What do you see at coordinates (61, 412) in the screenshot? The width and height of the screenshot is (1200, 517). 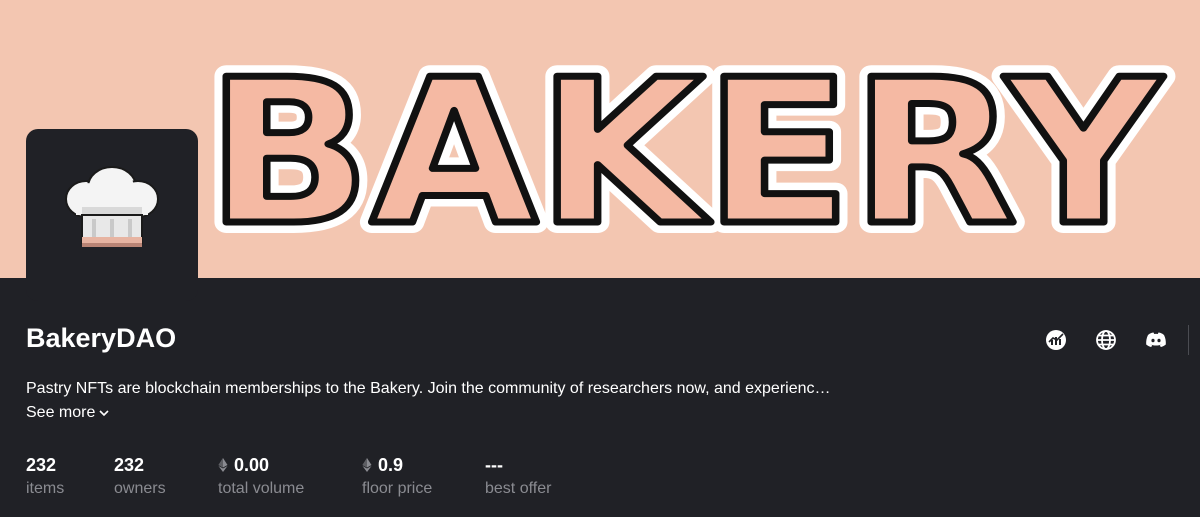 I see `see-more-label: See more` at bounding box center [61, 412].